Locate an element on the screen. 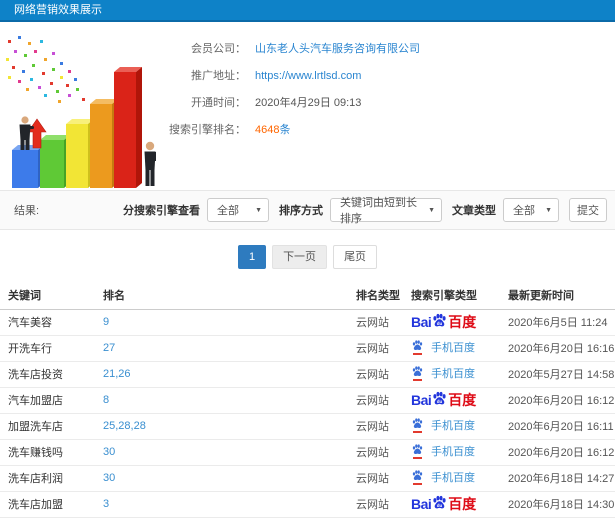 The image size is (615, 520). businessman-left is located at coordinates (26, 133).